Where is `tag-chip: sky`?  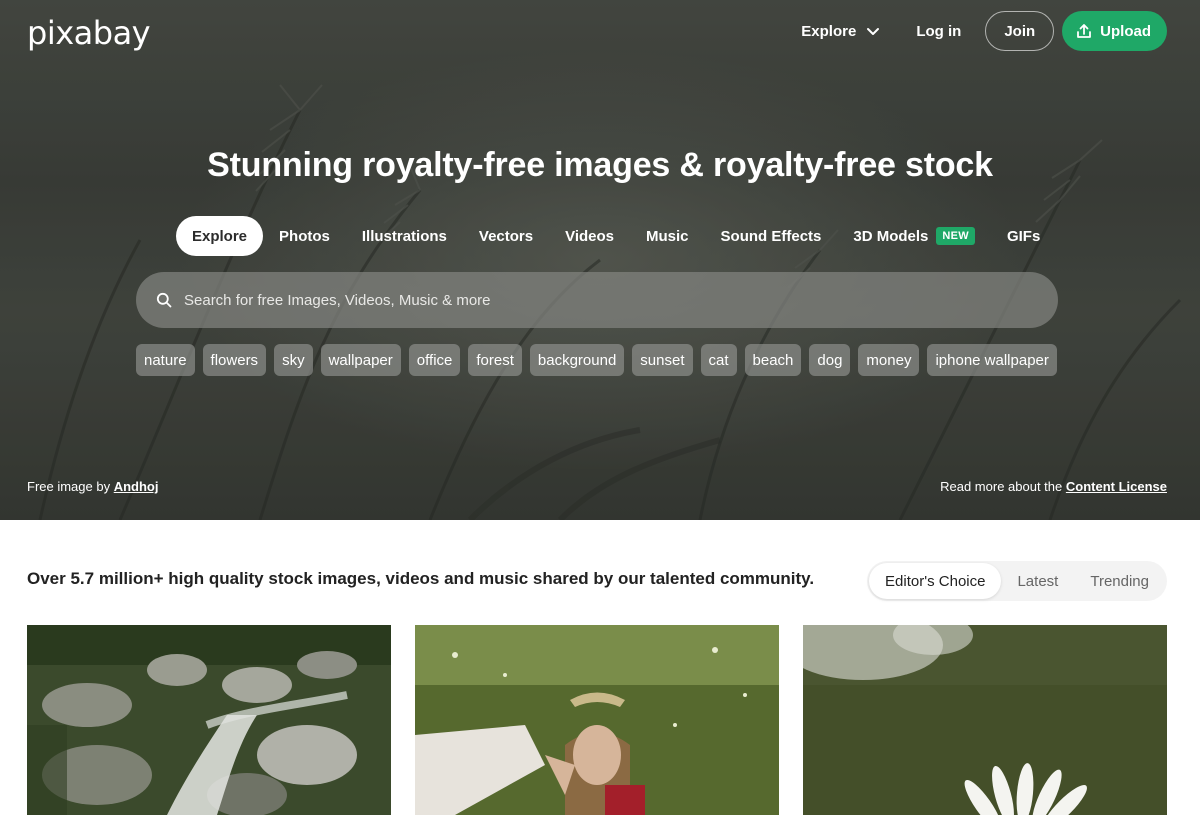 tag-chip: sky is located at coordinates (293, 360).